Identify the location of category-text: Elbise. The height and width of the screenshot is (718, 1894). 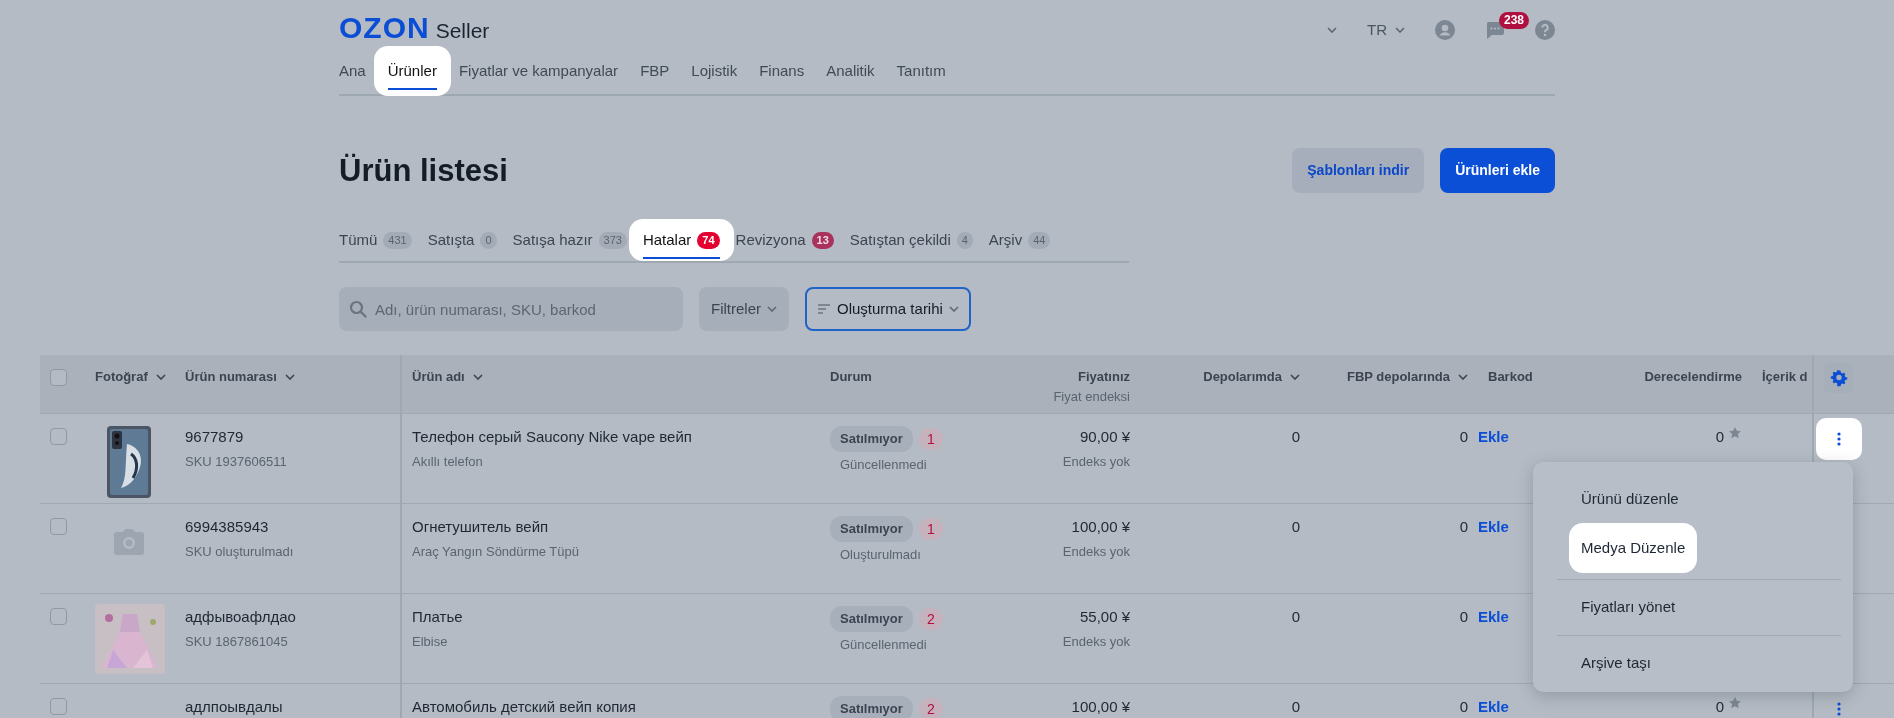
(430, 641).